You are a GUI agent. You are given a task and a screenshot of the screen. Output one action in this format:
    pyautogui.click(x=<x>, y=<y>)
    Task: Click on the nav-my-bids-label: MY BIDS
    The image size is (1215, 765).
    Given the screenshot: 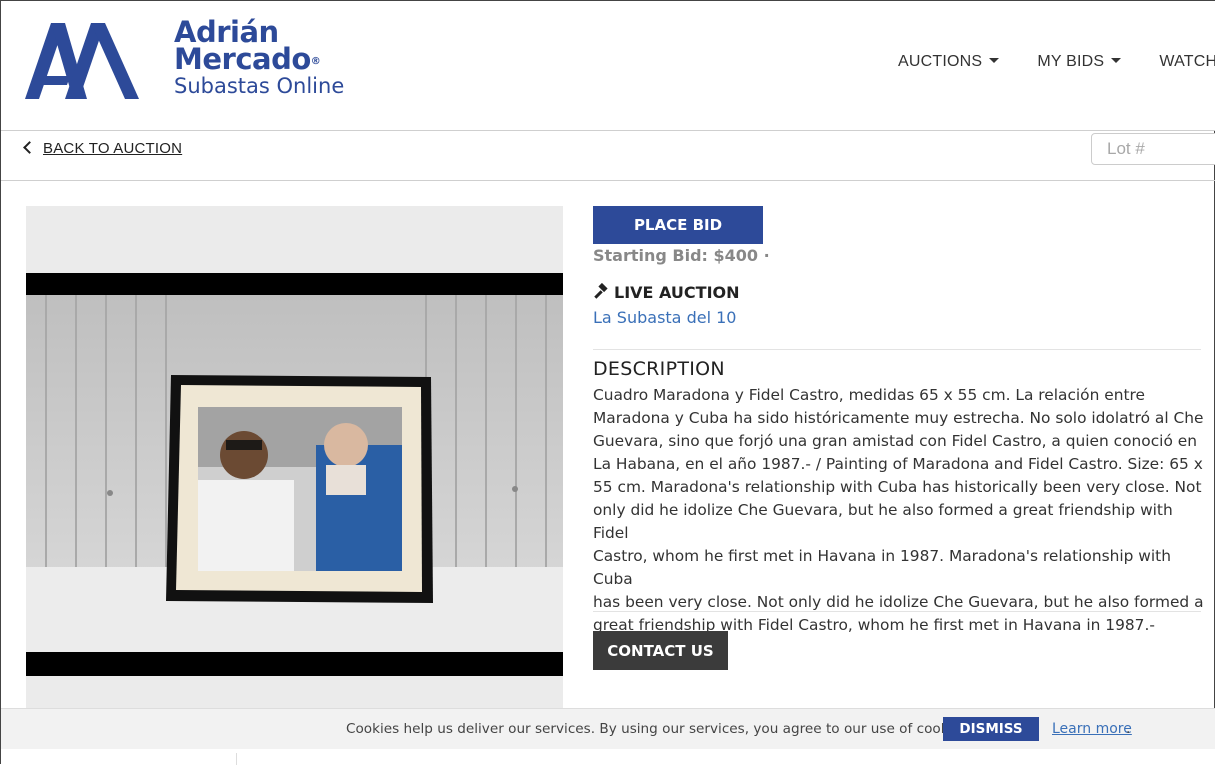 What is the action you would take?
    pyautogui.click(x=1071, y=61)
    